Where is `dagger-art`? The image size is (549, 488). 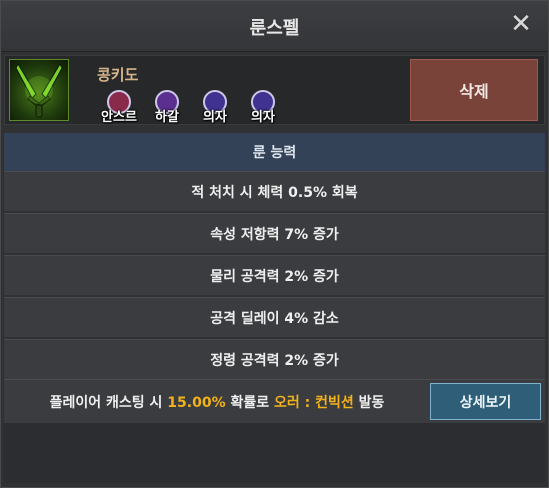 dagger-art is located at coordinates (39, 90).